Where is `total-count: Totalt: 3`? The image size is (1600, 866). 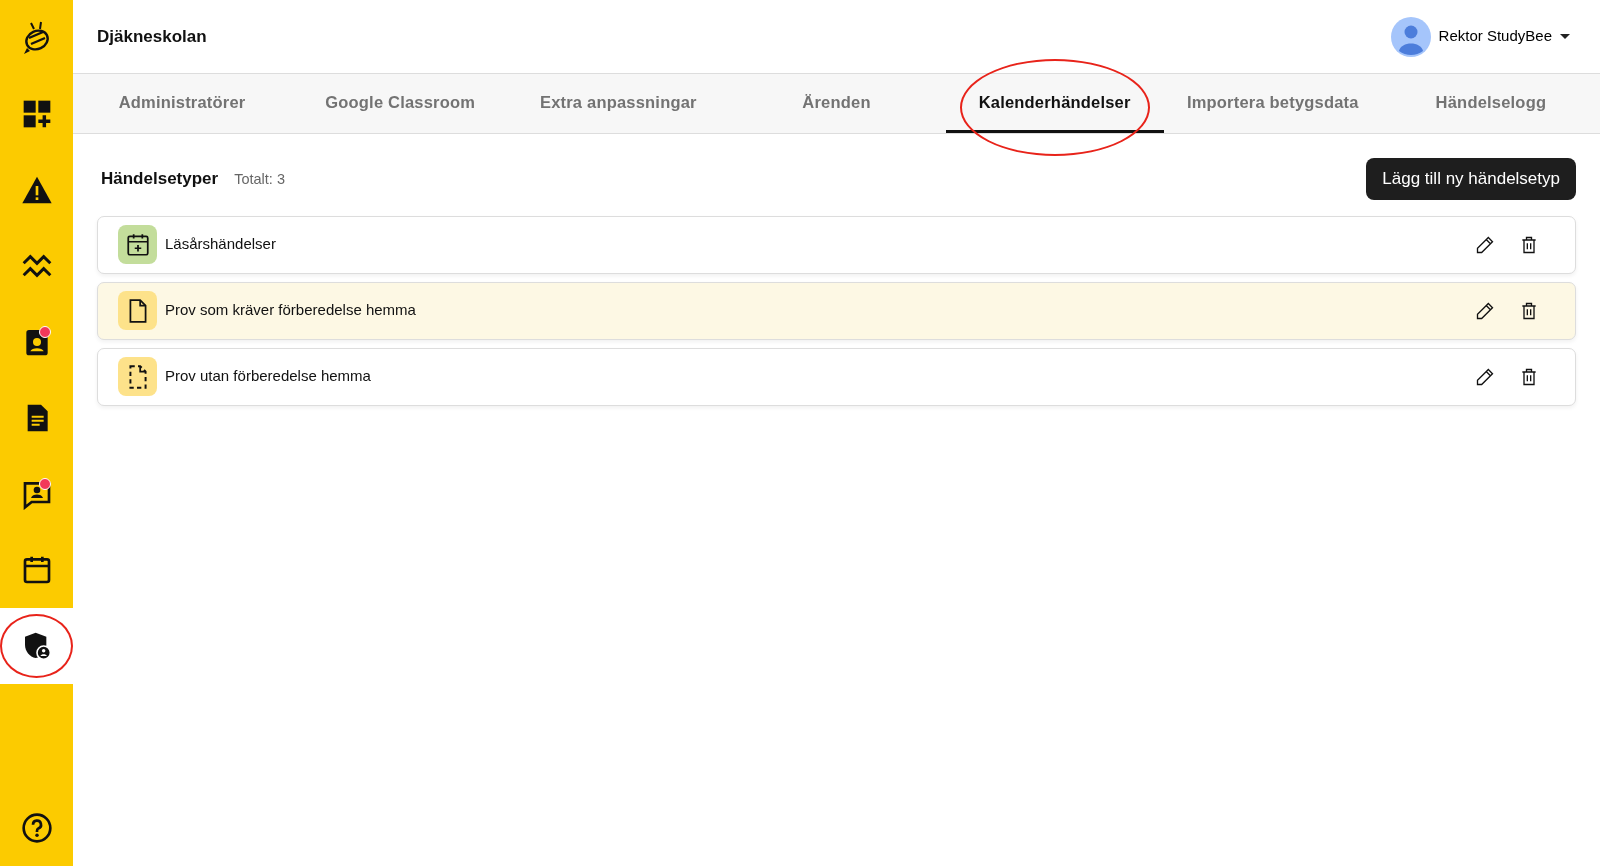 total-count: Totalt: 3 is located at coordinates (259, 179).